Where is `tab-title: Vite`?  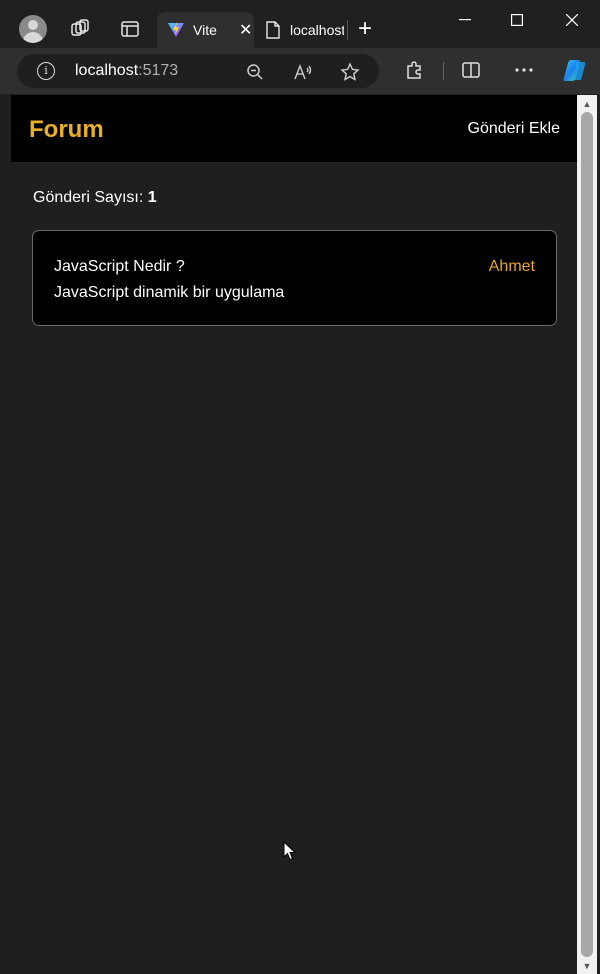
tab-title: Vite is located at coordinates (205, 30).